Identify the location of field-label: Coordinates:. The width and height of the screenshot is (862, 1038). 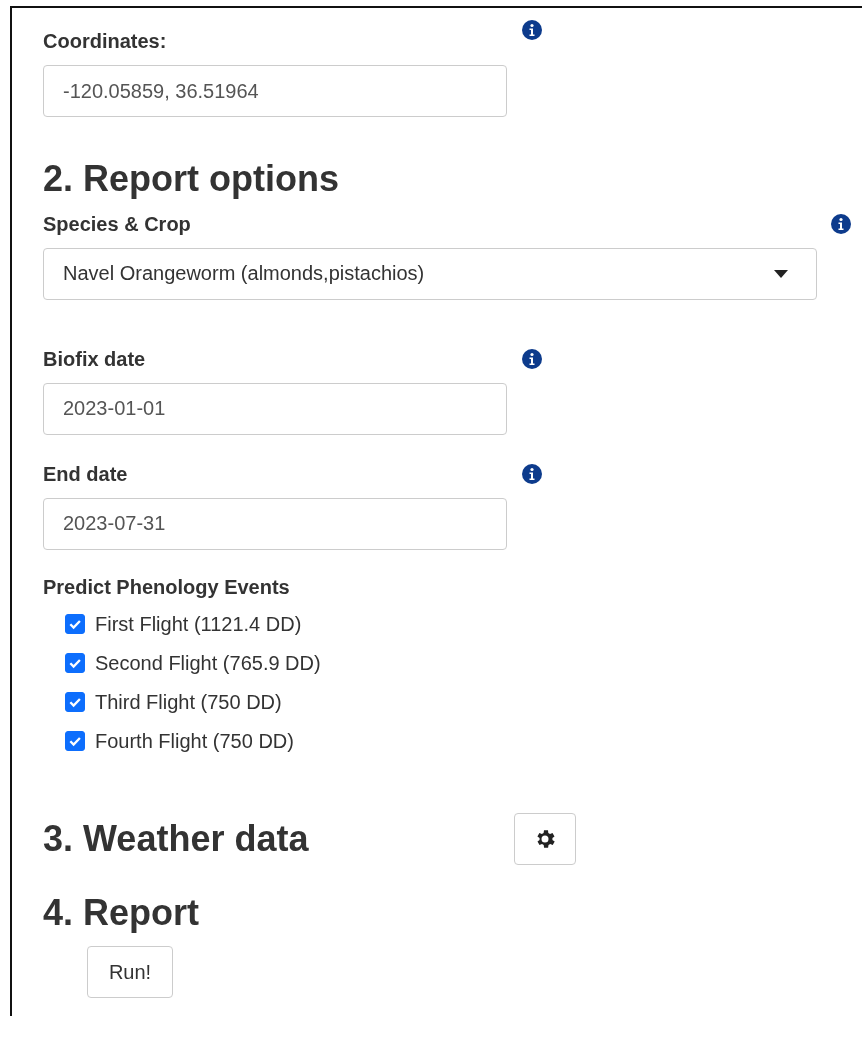
(105, 41).